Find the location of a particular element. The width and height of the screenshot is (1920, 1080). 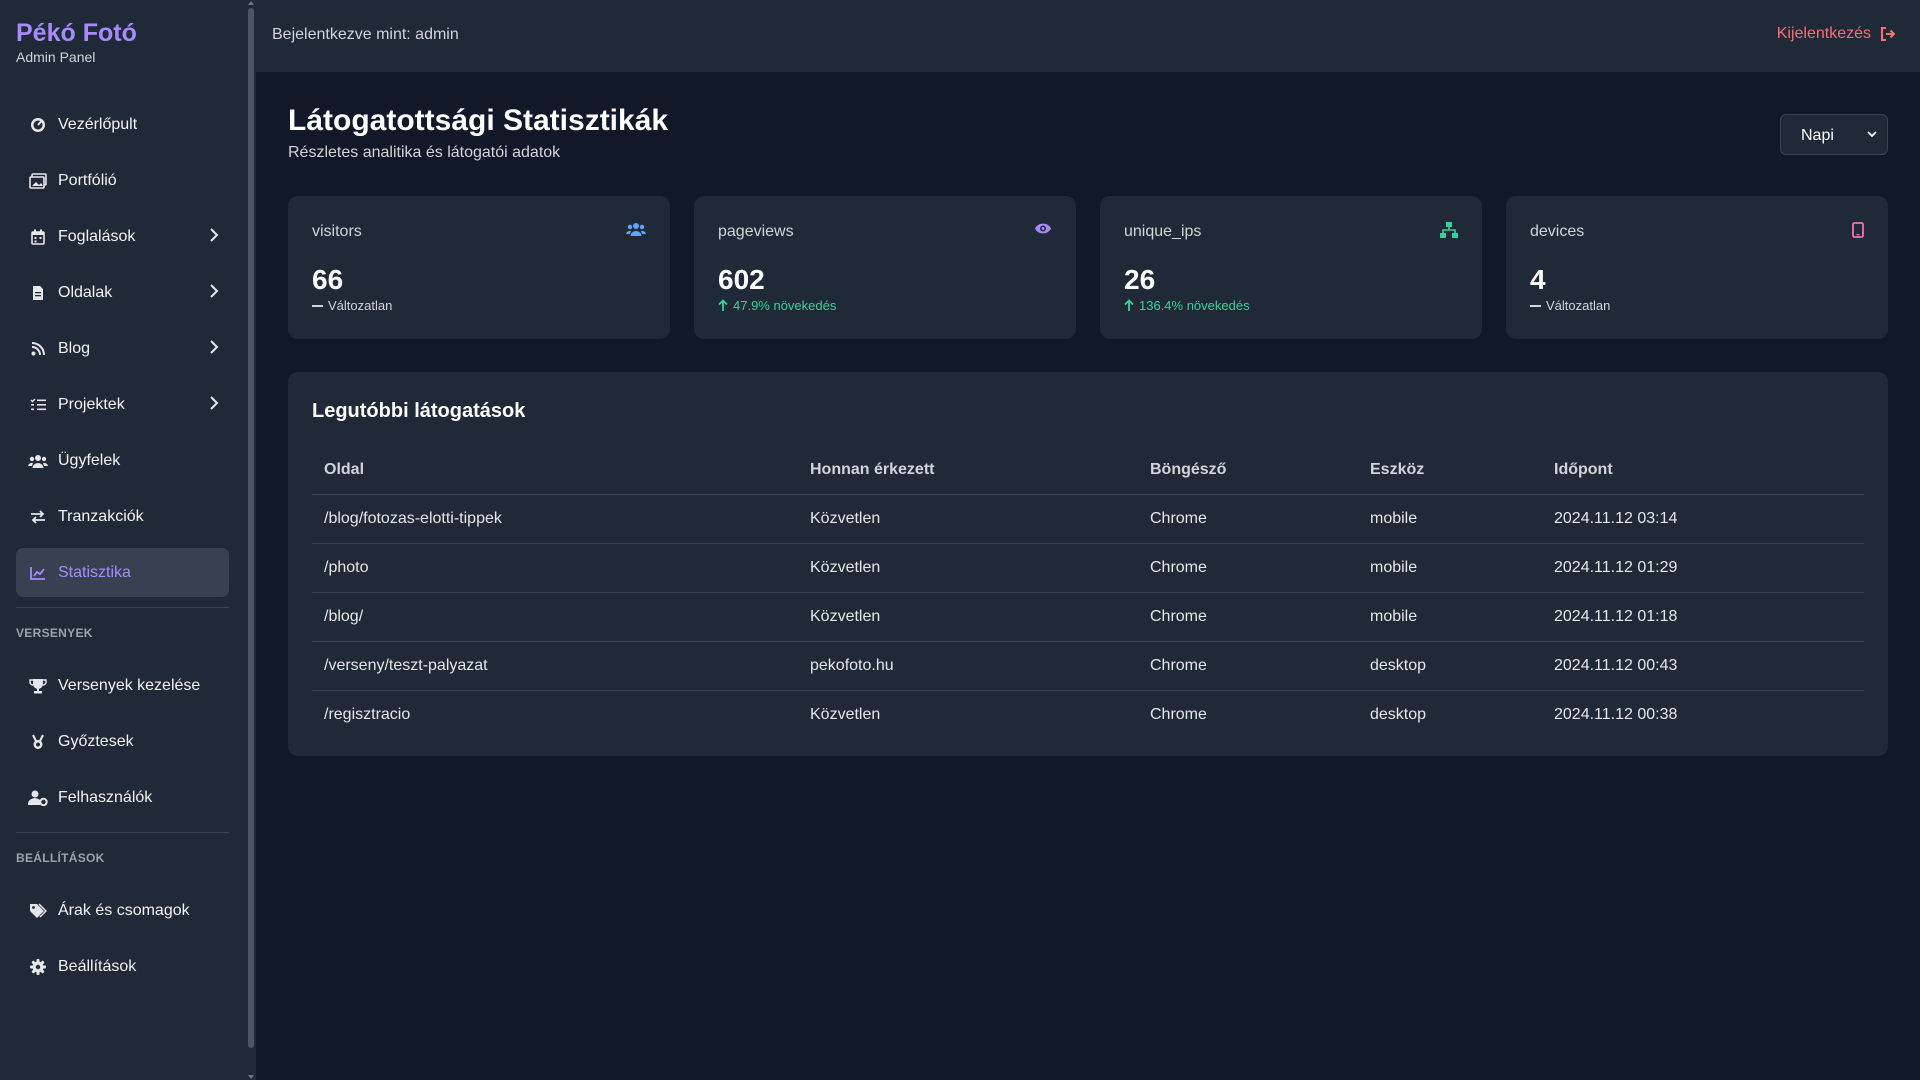

sidebar-item-felhasznalok: Felhasználók is located at coordinates (122, 797).